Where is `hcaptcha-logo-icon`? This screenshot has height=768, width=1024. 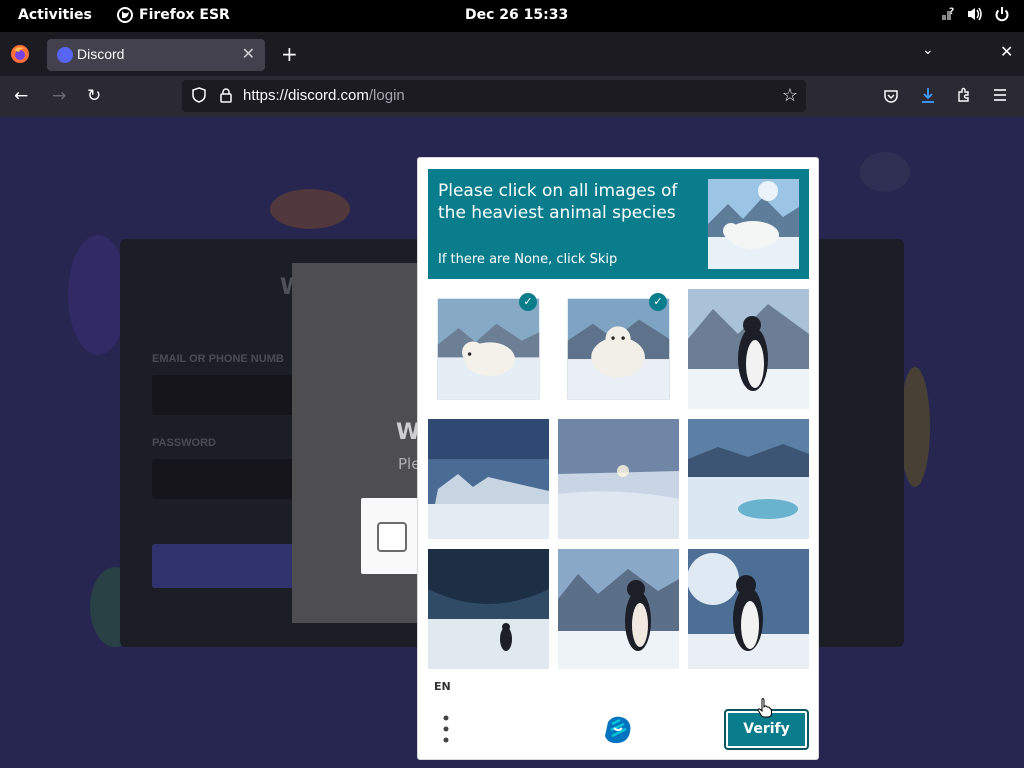 hcaptcha-logo-icon is located at coordinates (618, 730).